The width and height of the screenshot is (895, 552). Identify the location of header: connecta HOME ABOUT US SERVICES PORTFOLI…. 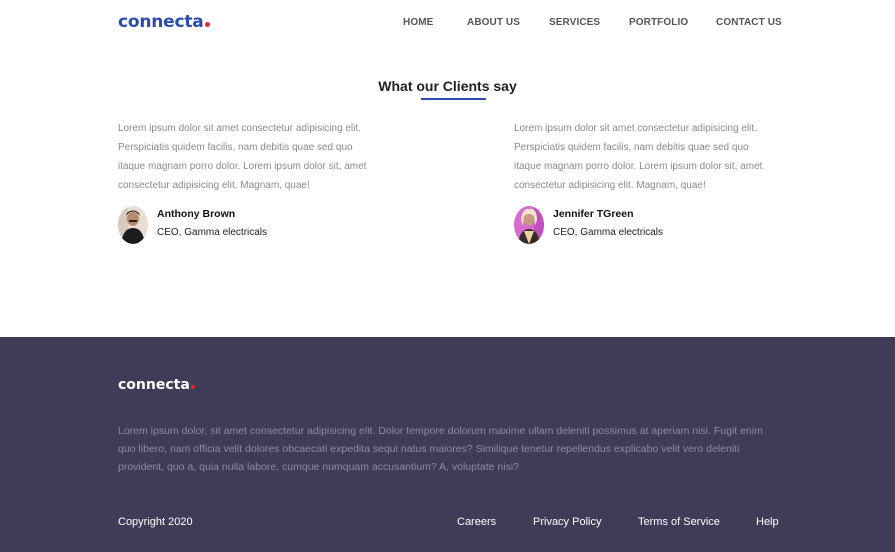
(447, 23).